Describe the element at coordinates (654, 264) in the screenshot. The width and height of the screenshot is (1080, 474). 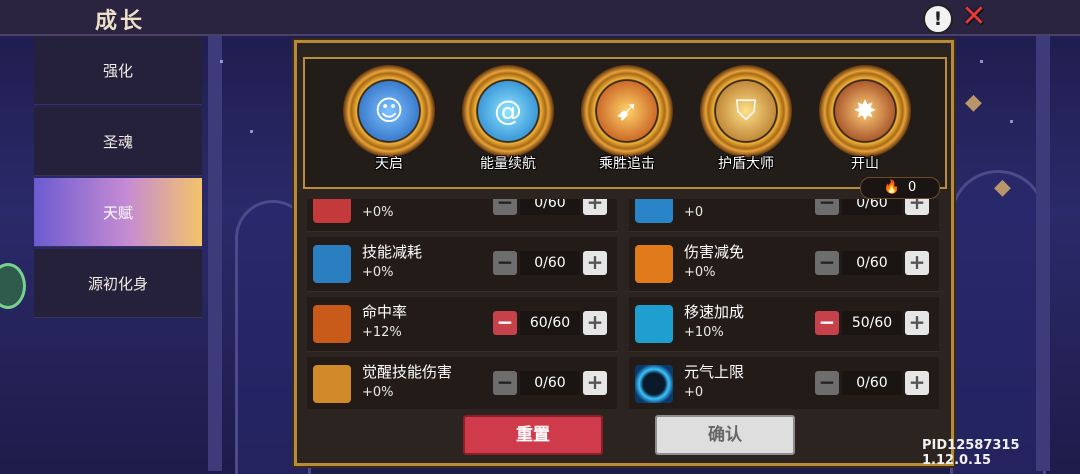
I see `shield-reduction-icon` at that location.